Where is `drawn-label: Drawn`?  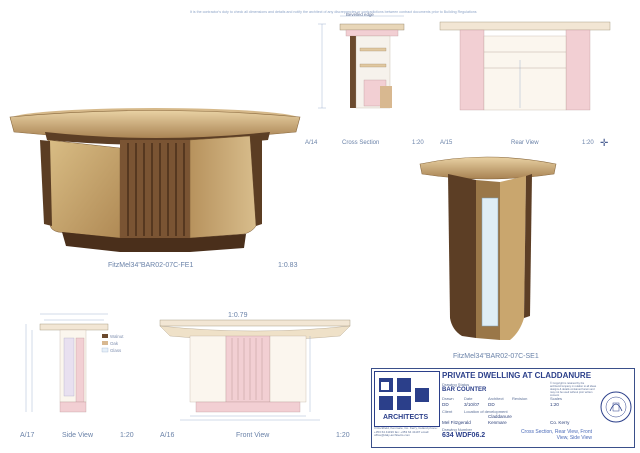
drawn-label: Drawn is located at coordinates (448, 398).